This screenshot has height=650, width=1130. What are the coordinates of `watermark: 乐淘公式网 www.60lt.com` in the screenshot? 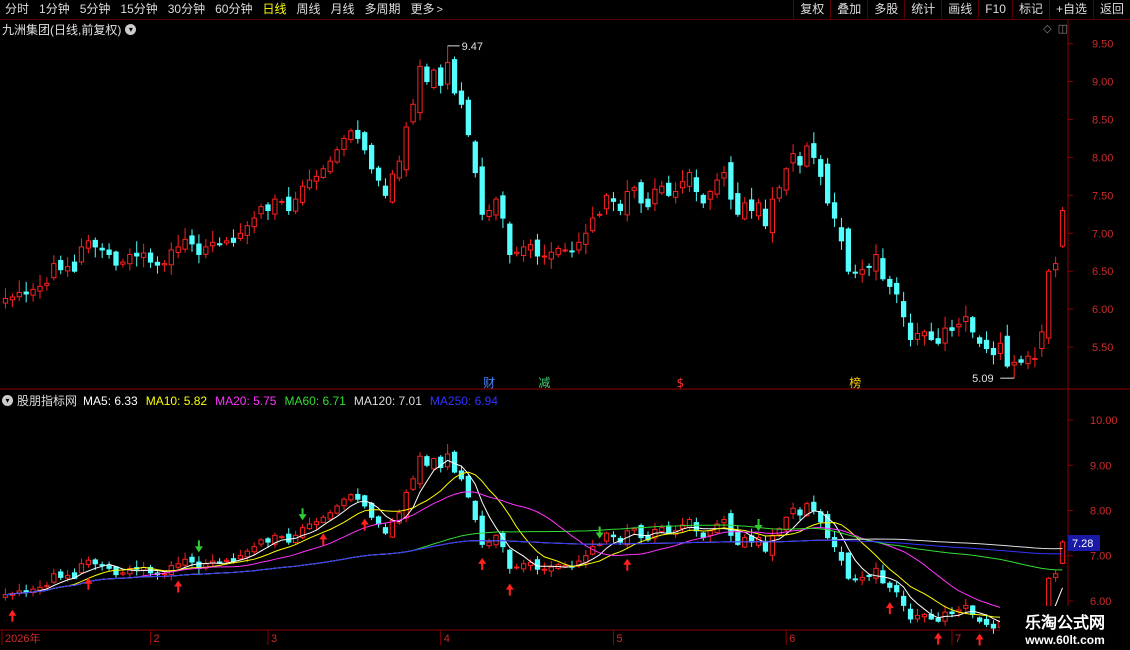 It's located at (1065, 628).